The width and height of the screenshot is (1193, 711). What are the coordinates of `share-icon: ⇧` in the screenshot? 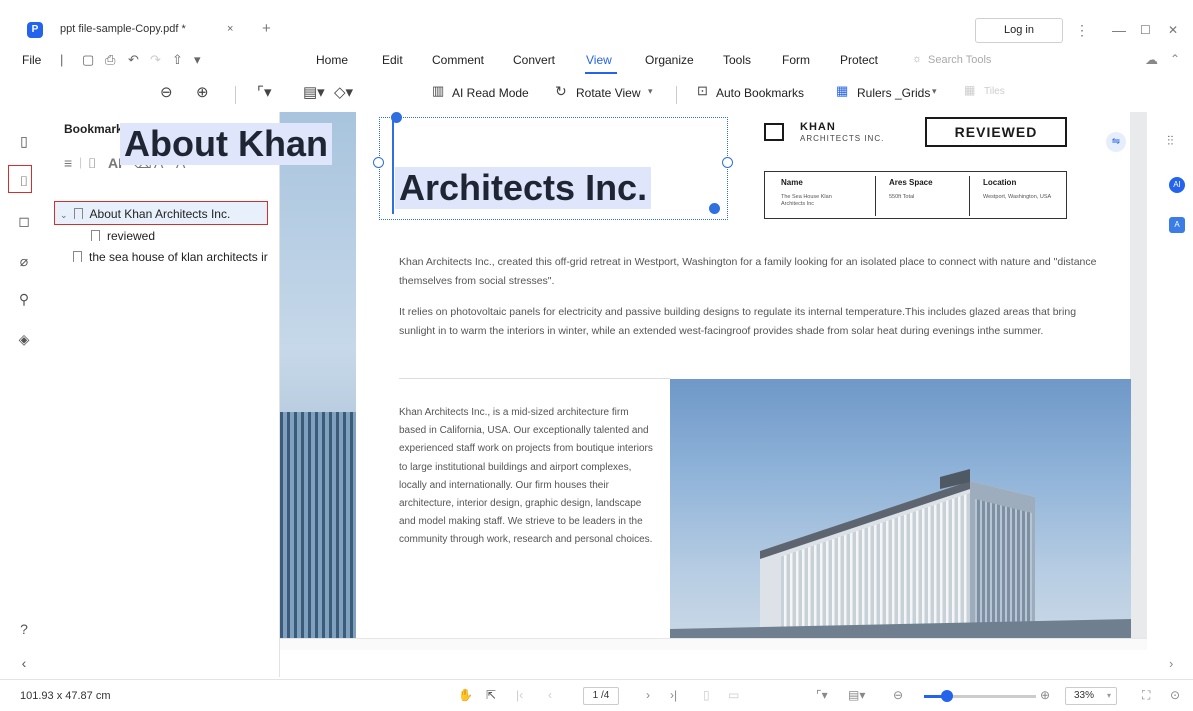 It's located at (177, 60).